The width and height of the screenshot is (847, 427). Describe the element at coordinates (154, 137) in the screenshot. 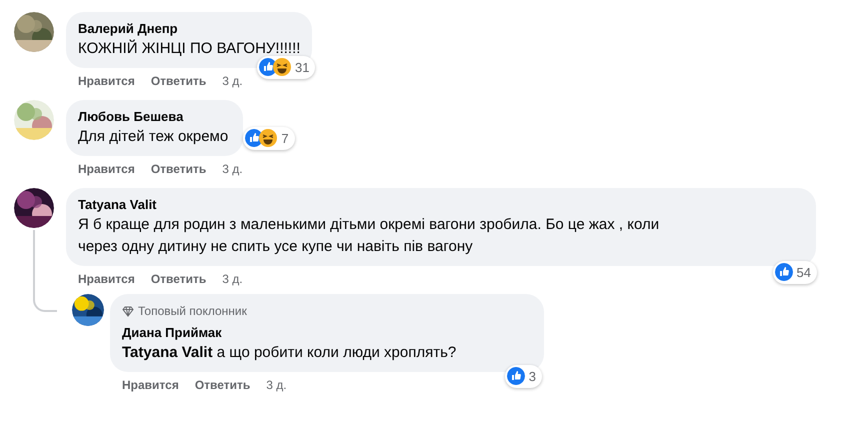

I see `comment-text: Для дітей теж окремо` at that location.